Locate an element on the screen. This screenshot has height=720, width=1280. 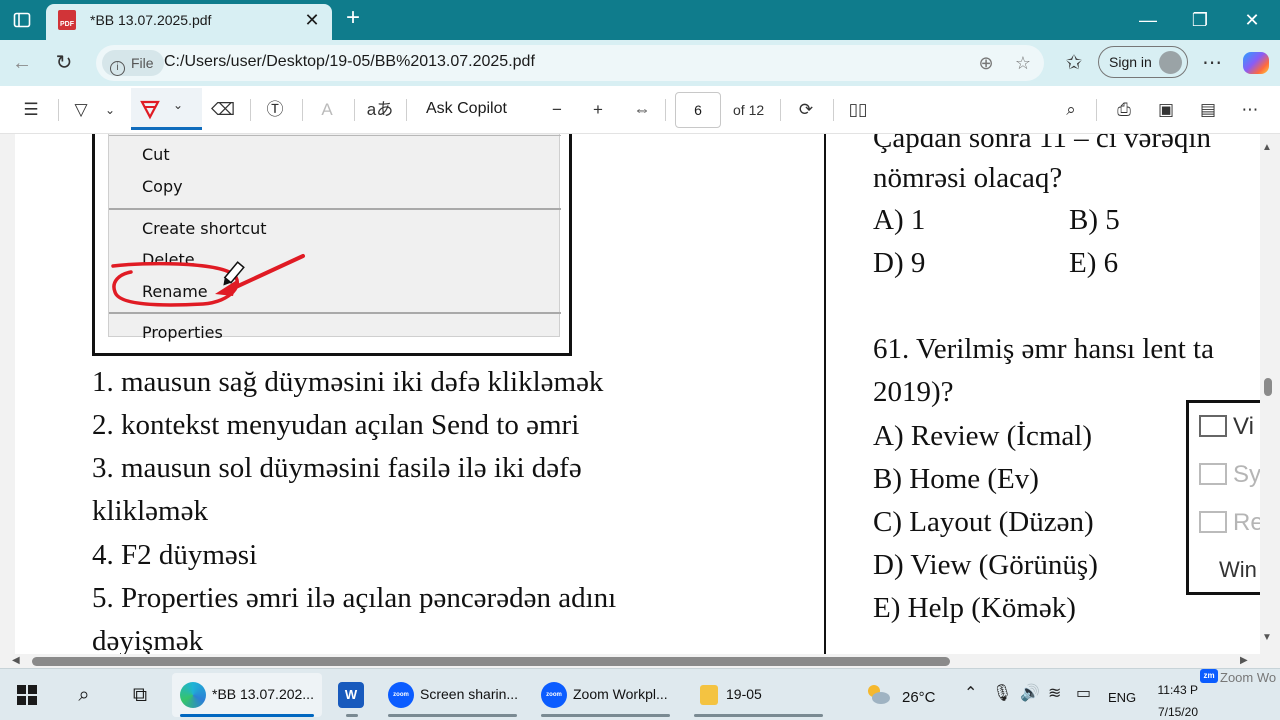
taskbar-app-word: W is located at coordinates (352, 695).